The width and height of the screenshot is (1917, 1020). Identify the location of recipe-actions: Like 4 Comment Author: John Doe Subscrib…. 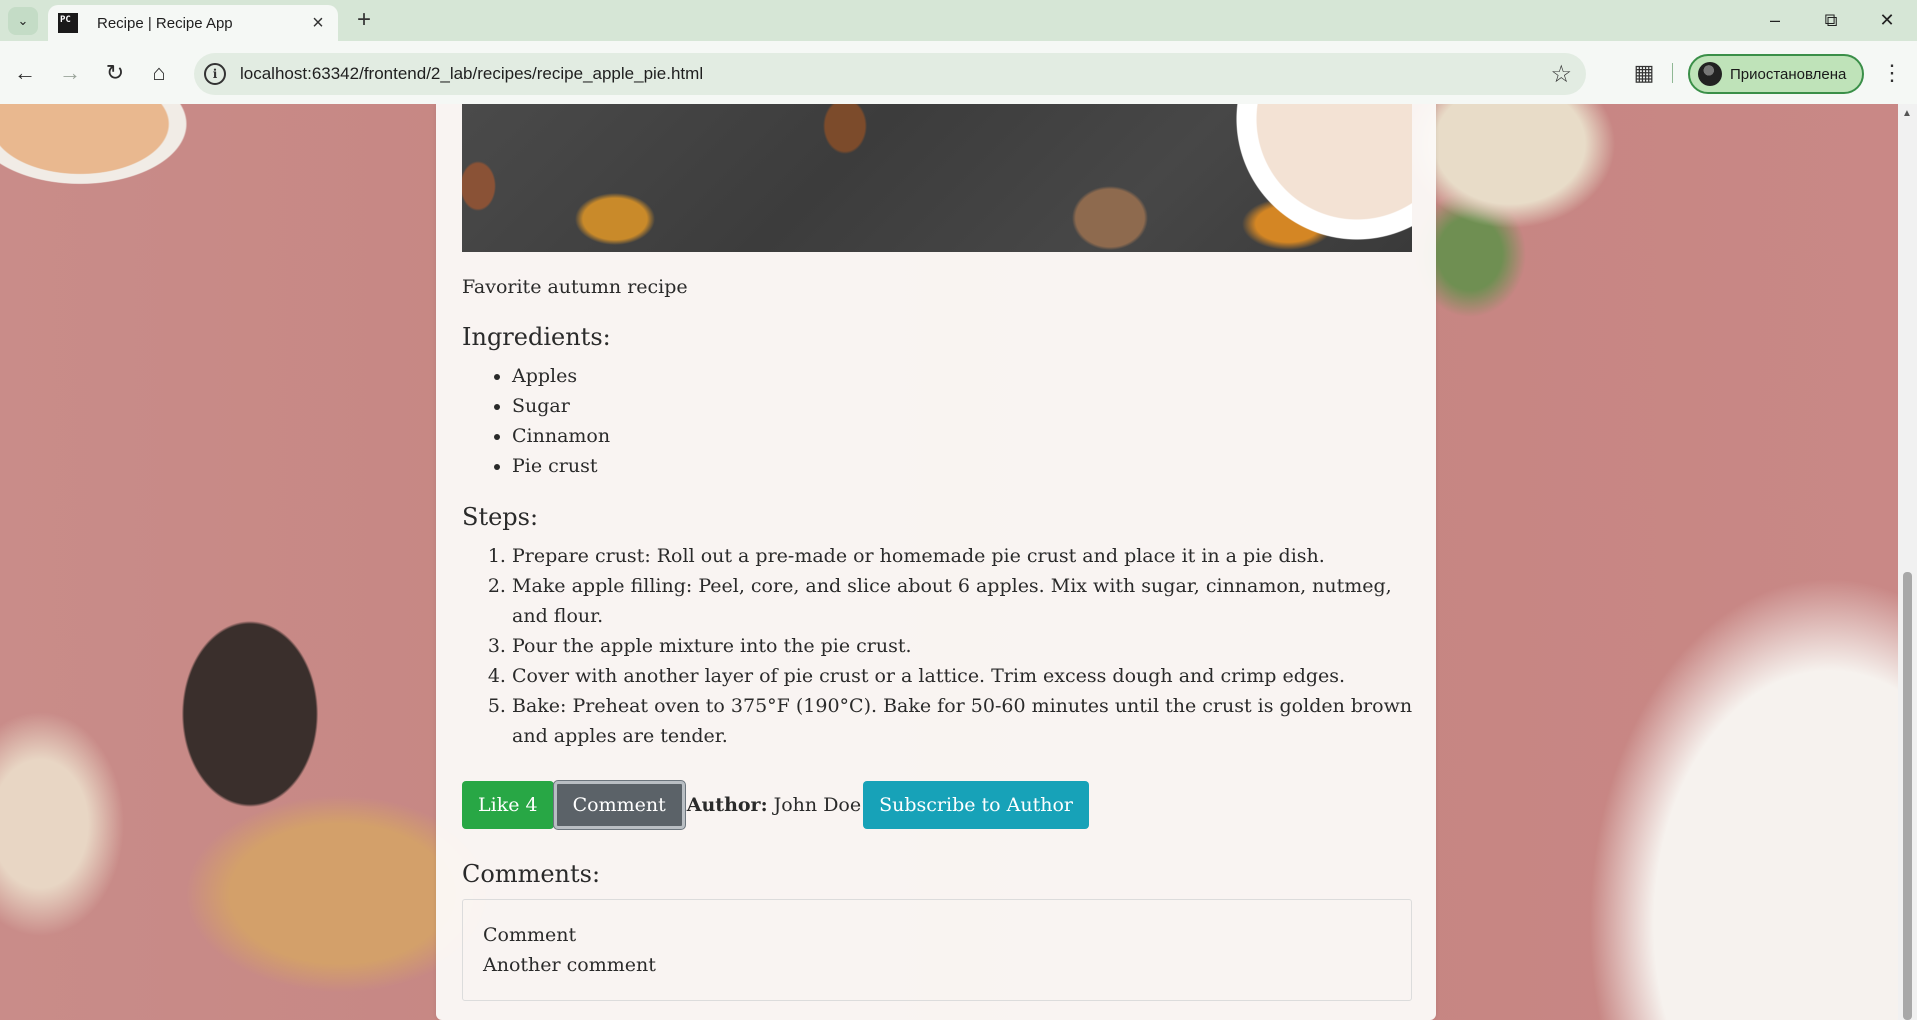
(776, 805).